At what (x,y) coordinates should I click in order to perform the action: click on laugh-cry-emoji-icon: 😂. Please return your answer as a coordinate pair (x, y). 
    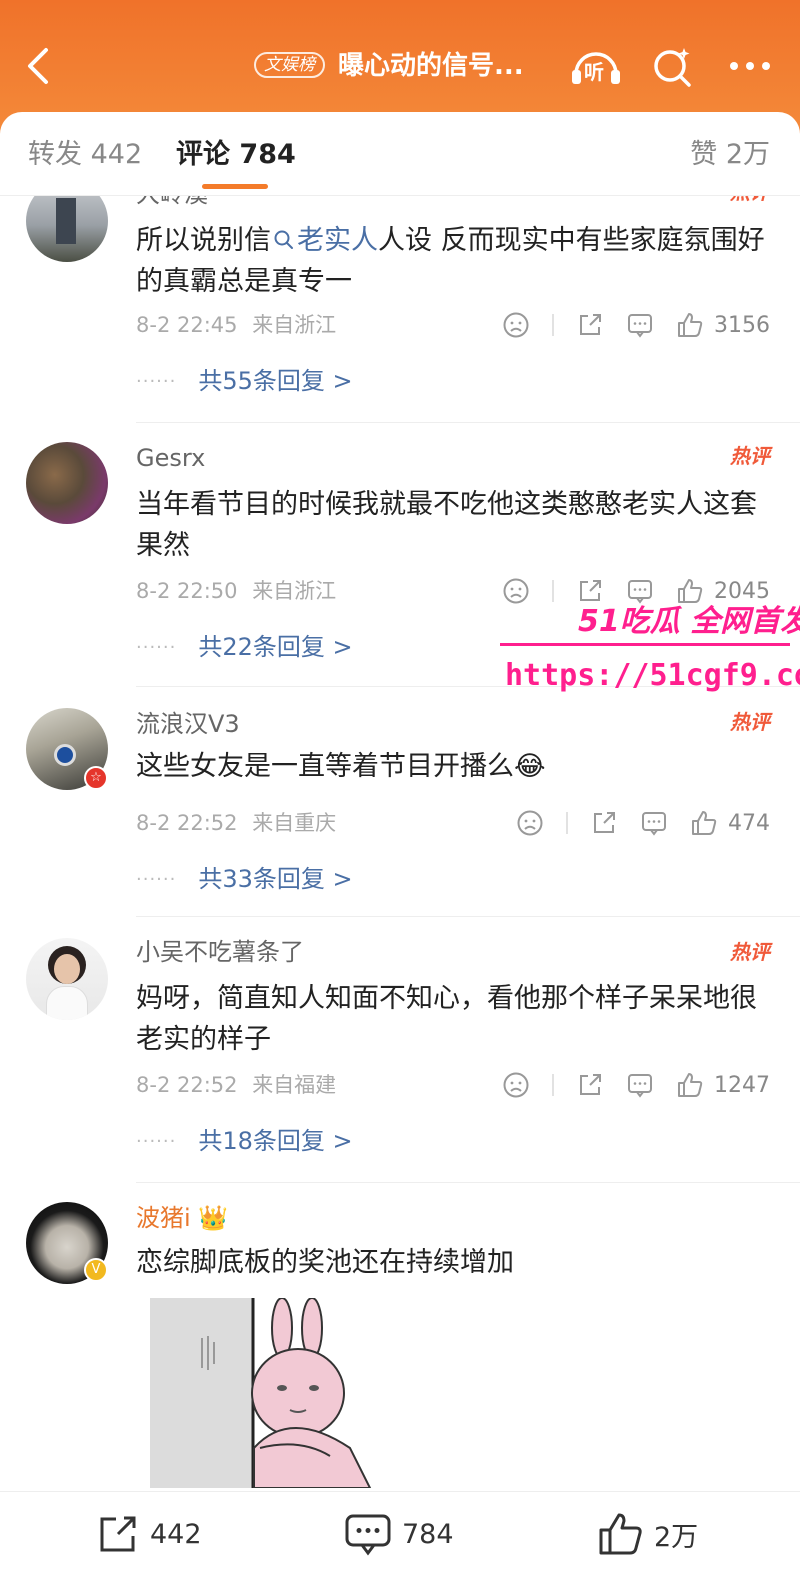
    Looking at the image, I should click on (530, 766).